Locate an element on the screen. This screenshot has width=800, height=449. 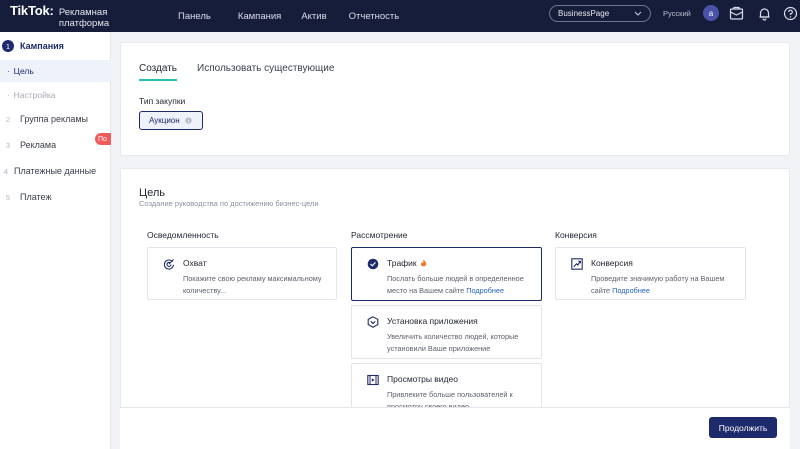
auction-option-label: Аукцион is located at coordinates (164, 120).